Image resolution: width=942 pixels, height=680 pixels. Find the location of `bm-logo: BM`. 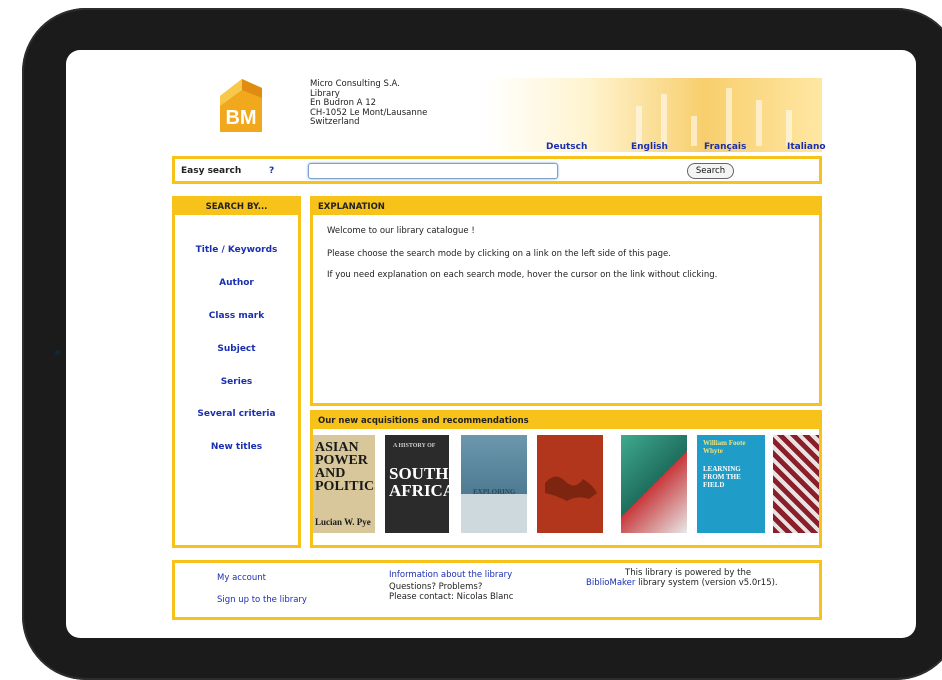

bm-logo: BM is located at coordinates (241, 105).